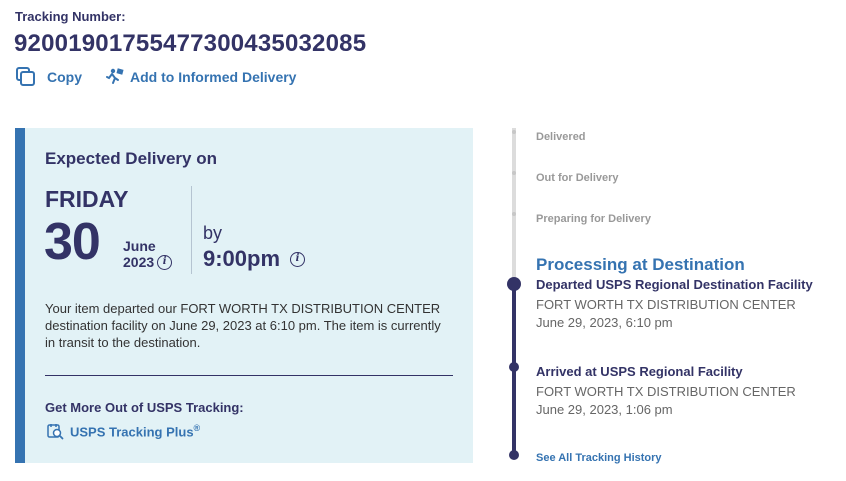 This screenshot has width=846, height=481. Describe the element at coordinates (213, 77) in the screenshot. I see `add-to-informed-delivery-label: Add to Informed Delivery` at that location.